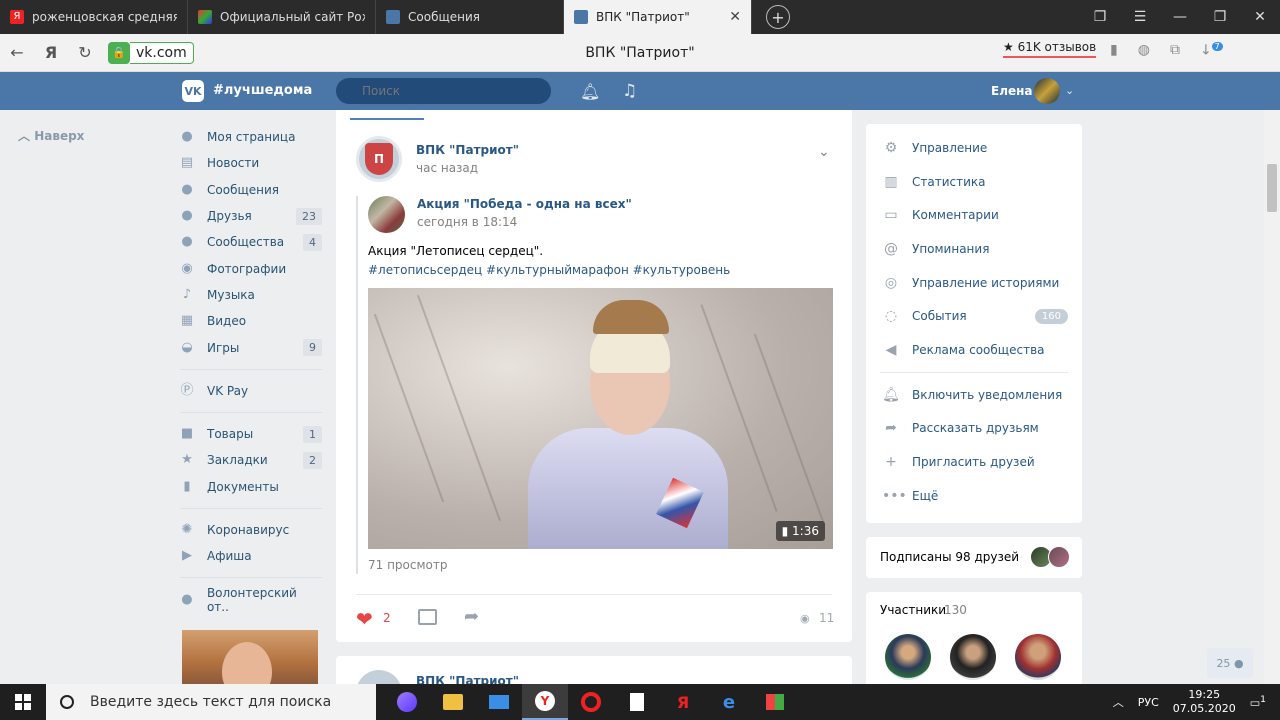 This screenshot has width=1280, height=720. What do you see at coordinates (467, 222) in the screenshot?
I see `repost-time: сегодня в 18:14` at bounding box center [467, 222].